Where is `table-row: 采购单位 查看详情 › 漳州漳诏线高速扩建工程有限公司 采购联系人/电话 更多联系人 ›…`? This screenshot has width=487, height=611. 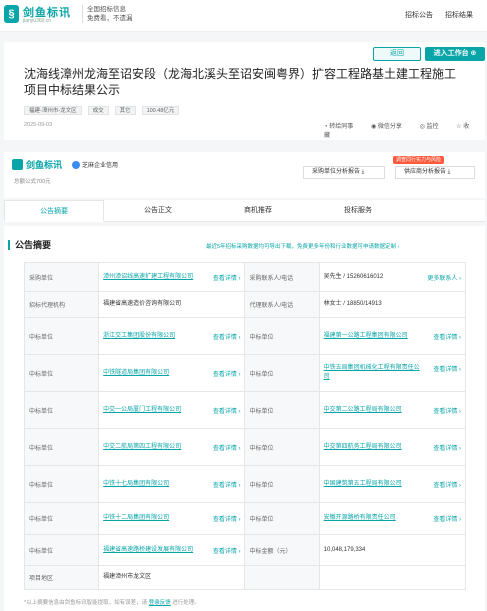
table-row: 采购单位 查看详情 › 漳州漳诏线高速扩建工程有限公司 采购联系人/电话 更多联系人 ›… is located at coordinates (245, 277).